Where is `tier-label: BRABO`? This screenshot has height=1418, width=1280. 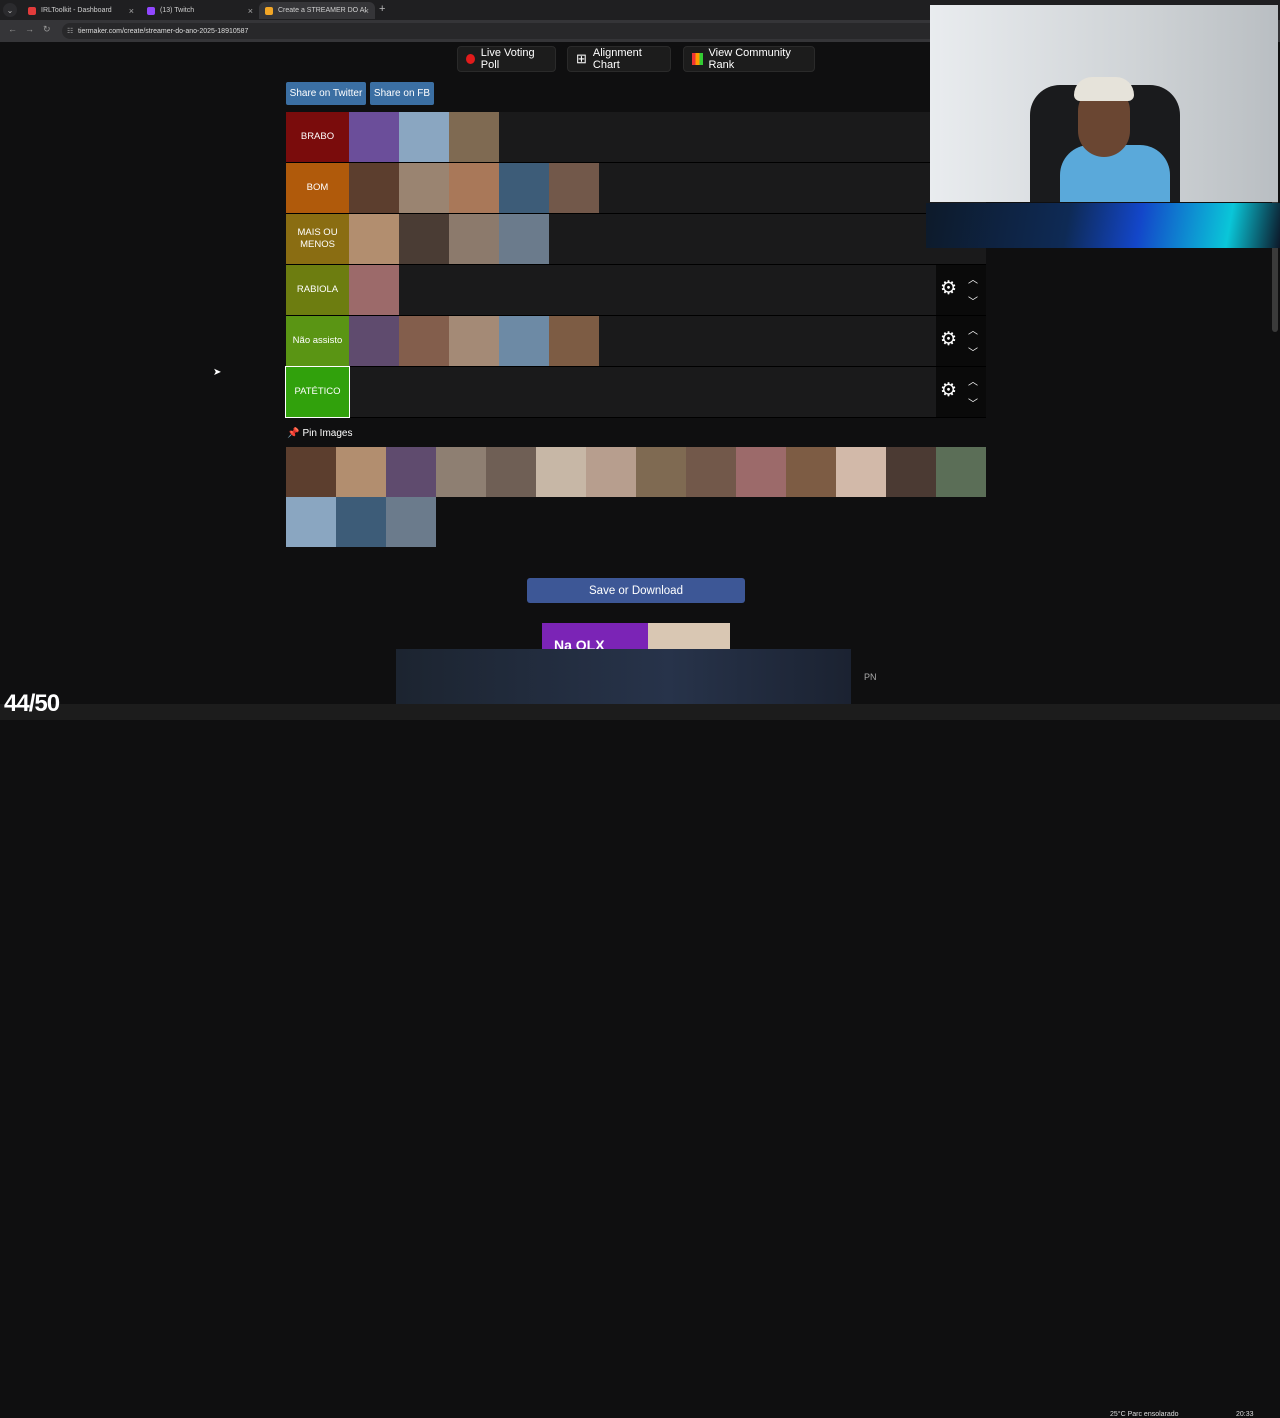
tier-label: BRABO is located at coordinates (317, 137).